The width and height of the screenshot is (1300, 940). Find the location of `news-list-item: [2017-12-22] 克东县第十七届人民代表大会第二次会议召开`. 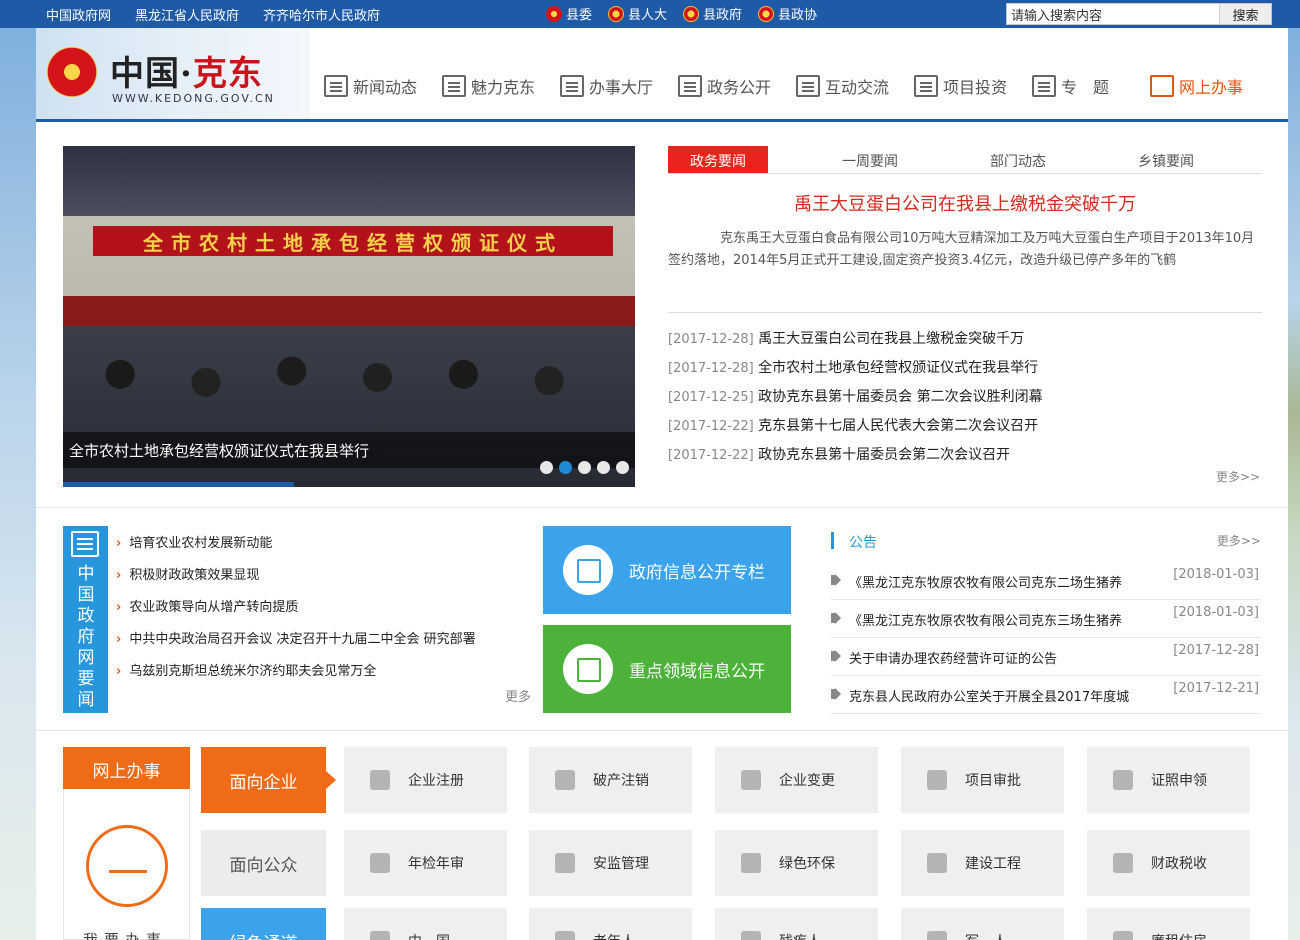

news-list-item: [2017-12-22] 克东县第十七届人民代表大会第二次会议召开 is located at coordinates (965, 429).